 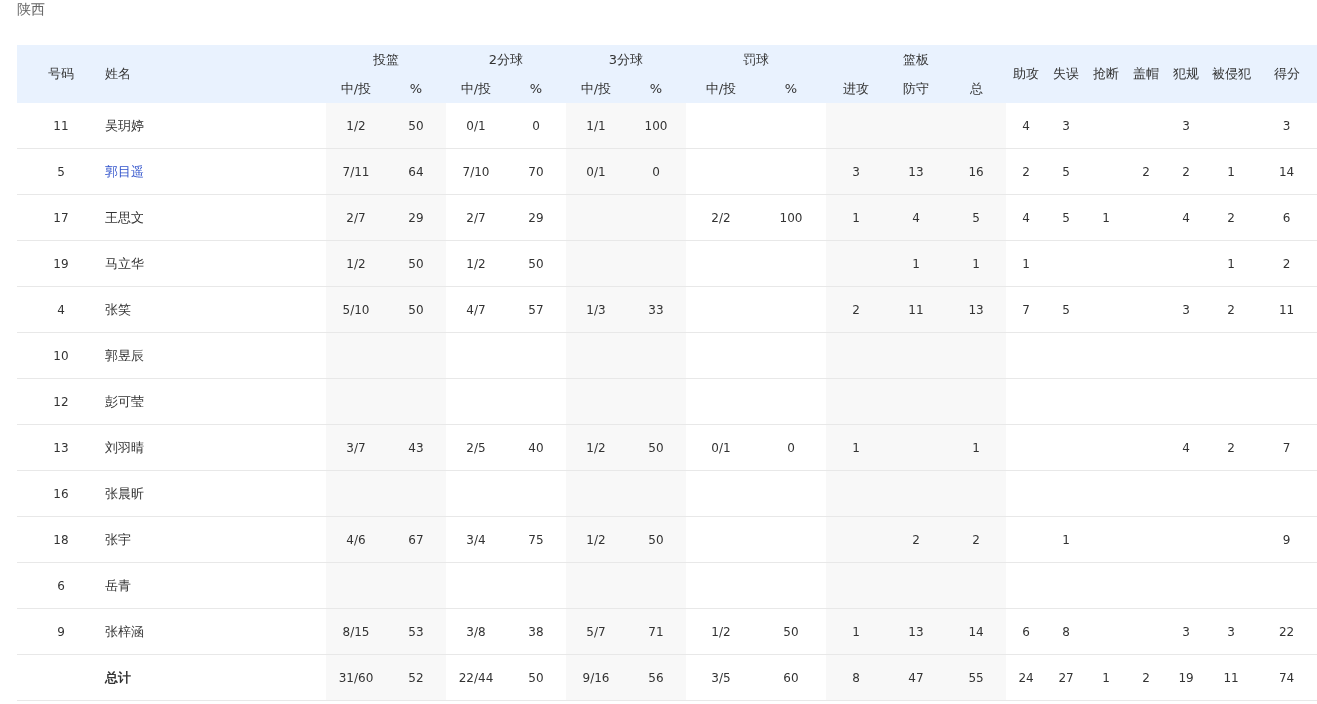 What do you see at coordinates (596, 125) in the screenshot?
I see `stat-value: 1/1` at bounding box center [596, 125].